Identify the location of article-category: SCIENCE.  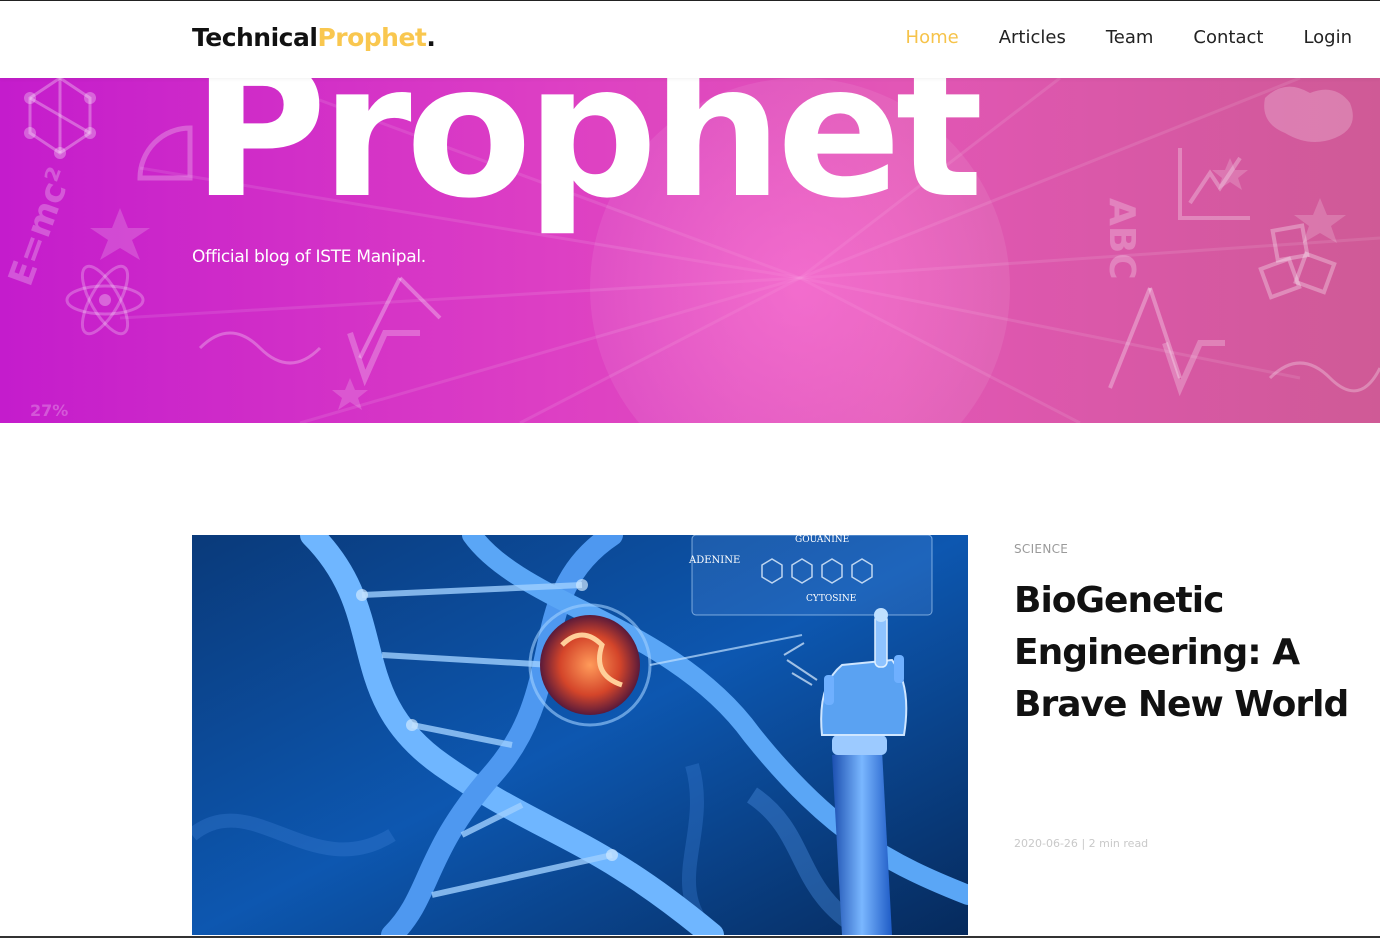
(1041, 549).